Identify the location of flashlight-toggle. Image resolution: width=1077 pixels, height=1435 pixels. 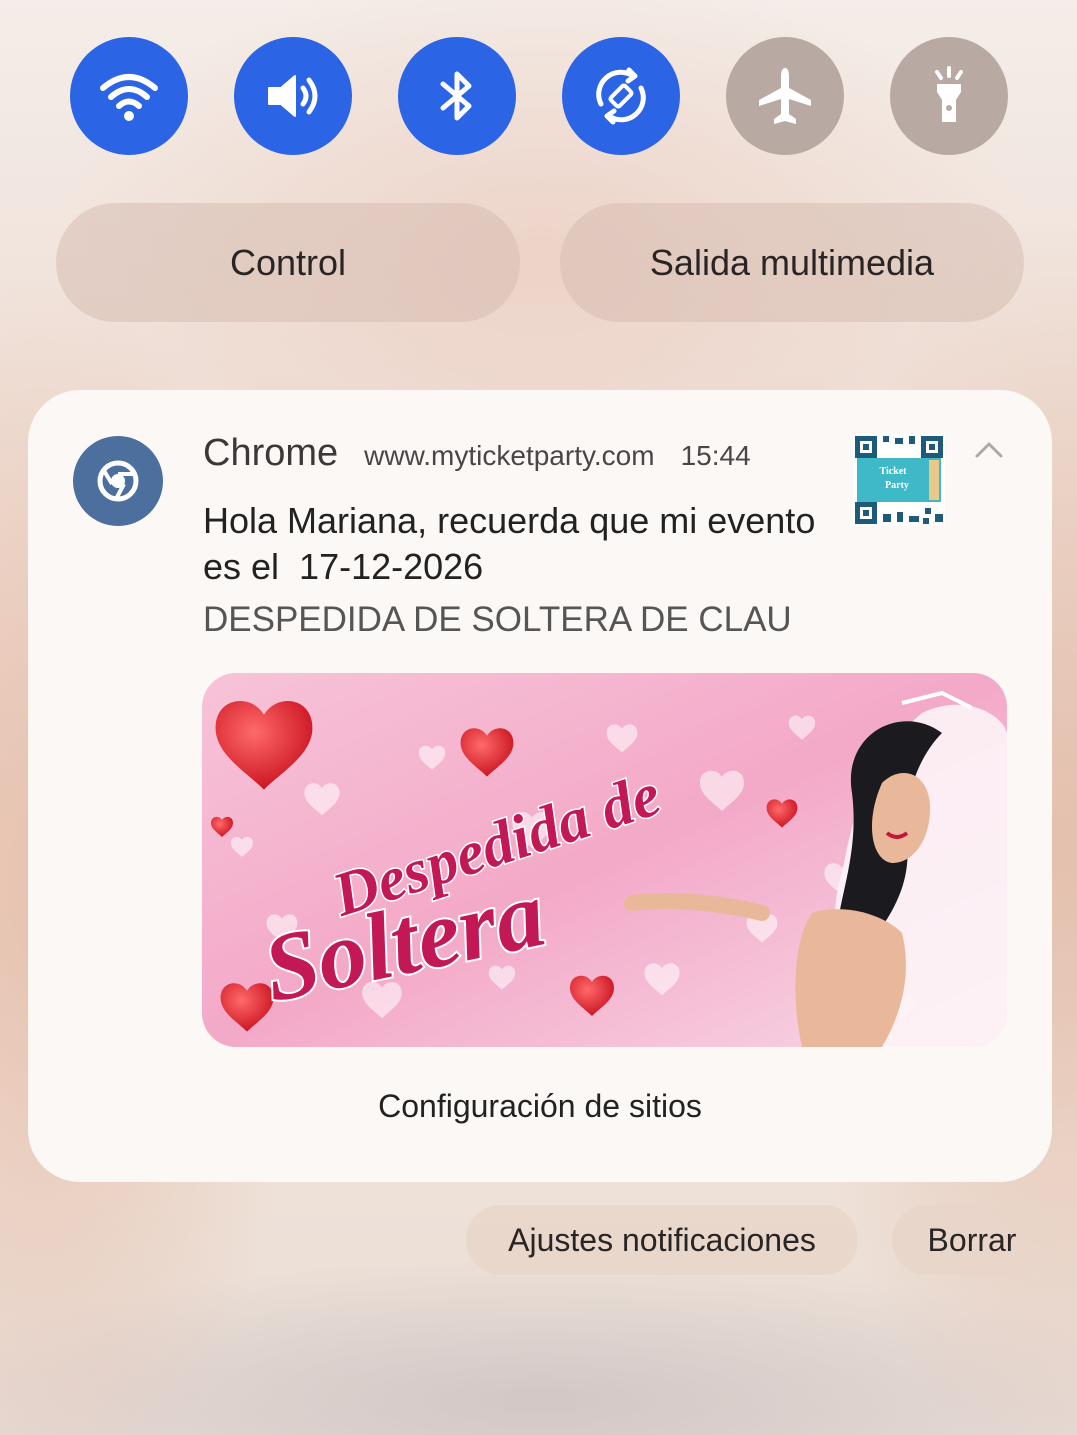
(949, 96).